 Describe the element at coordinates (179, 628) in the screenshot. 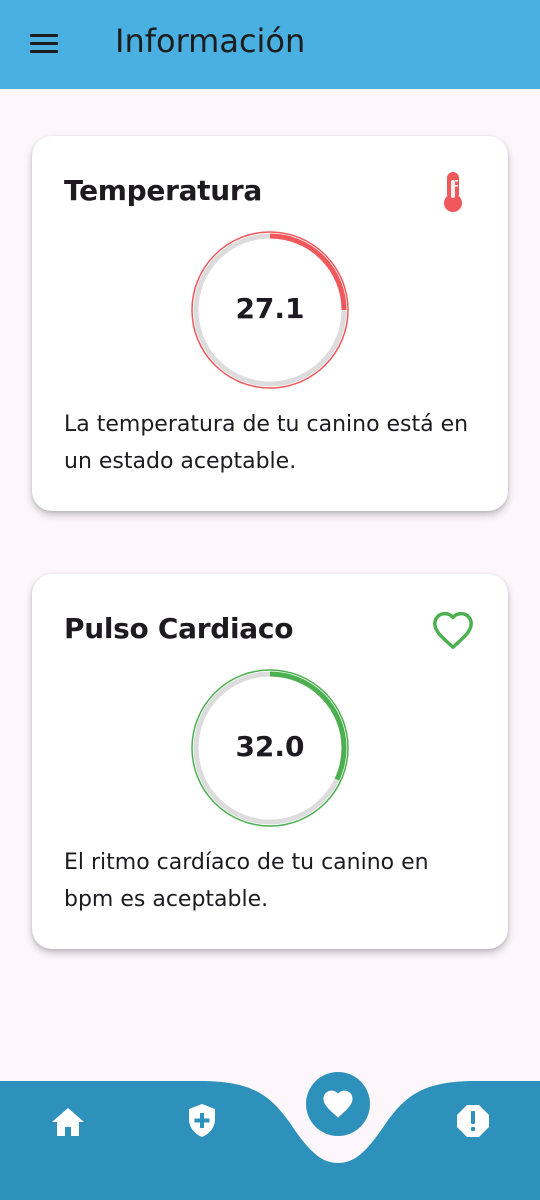

I see `heart-rate-title: Pulso Cardiaco` at that location.